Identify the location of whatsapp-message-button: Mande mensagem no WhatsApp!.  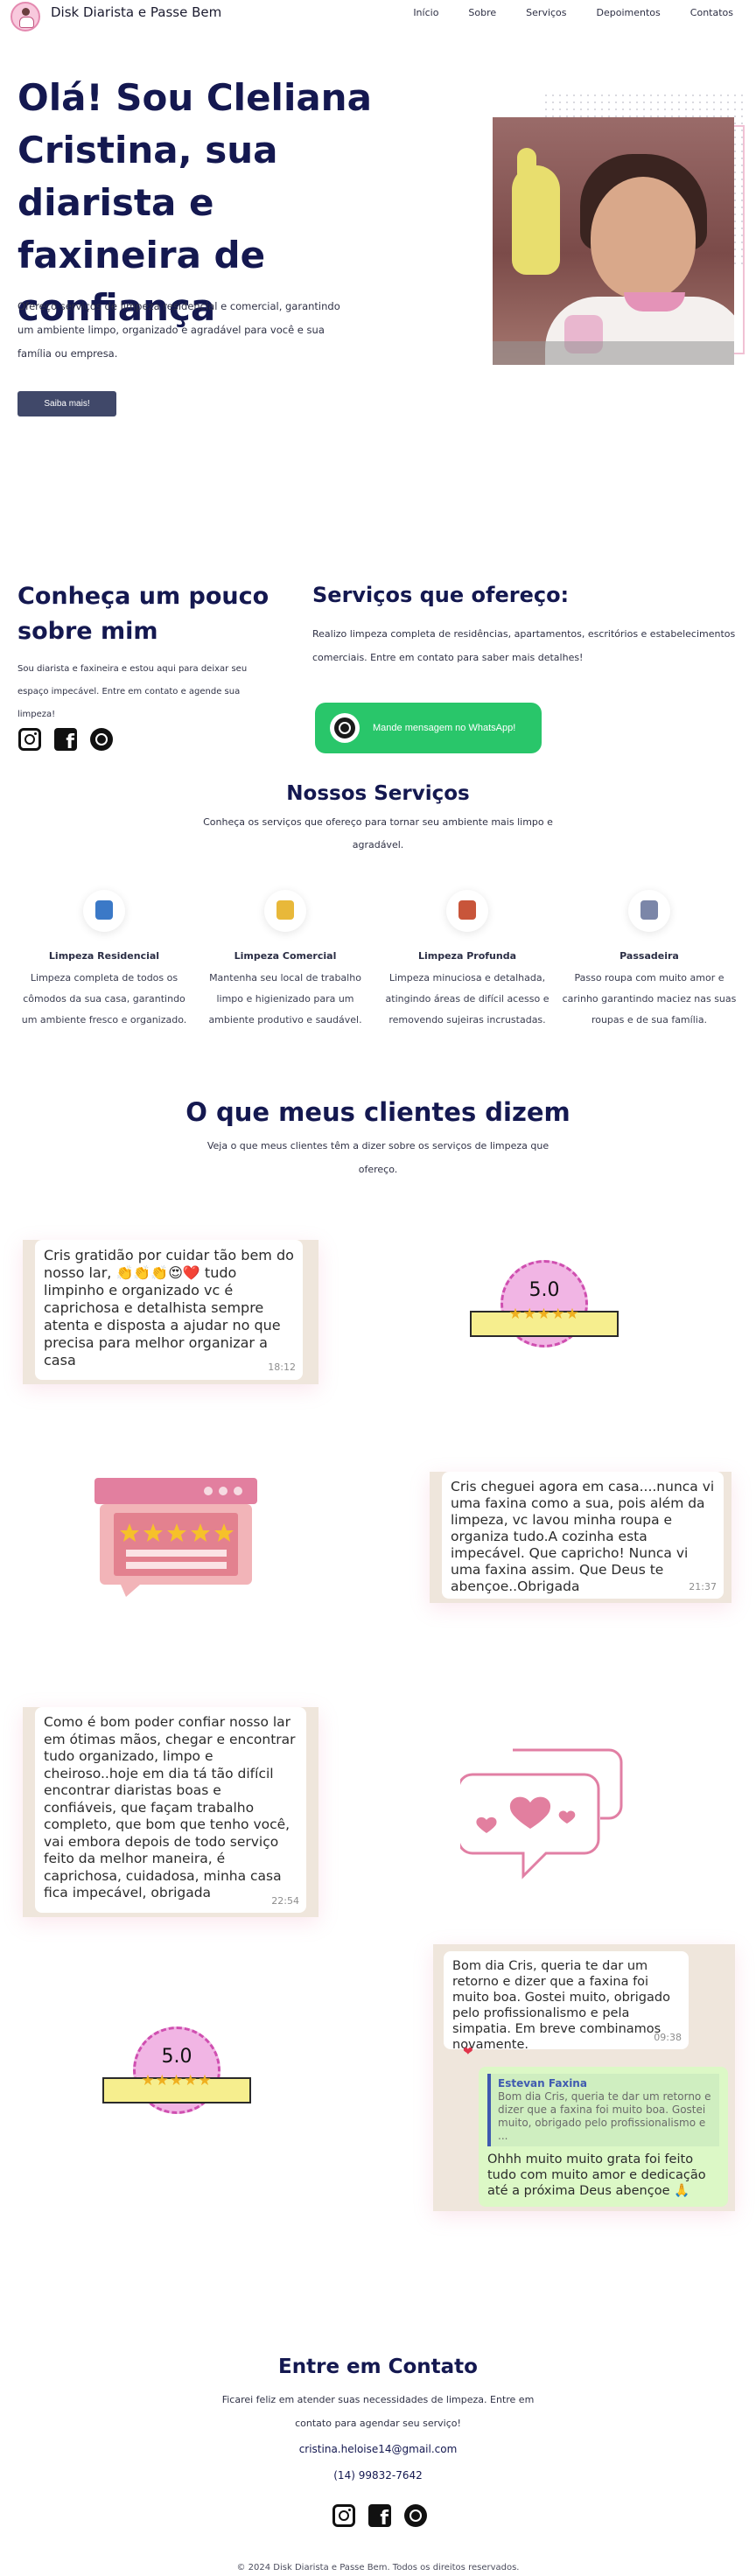
(428, 728).